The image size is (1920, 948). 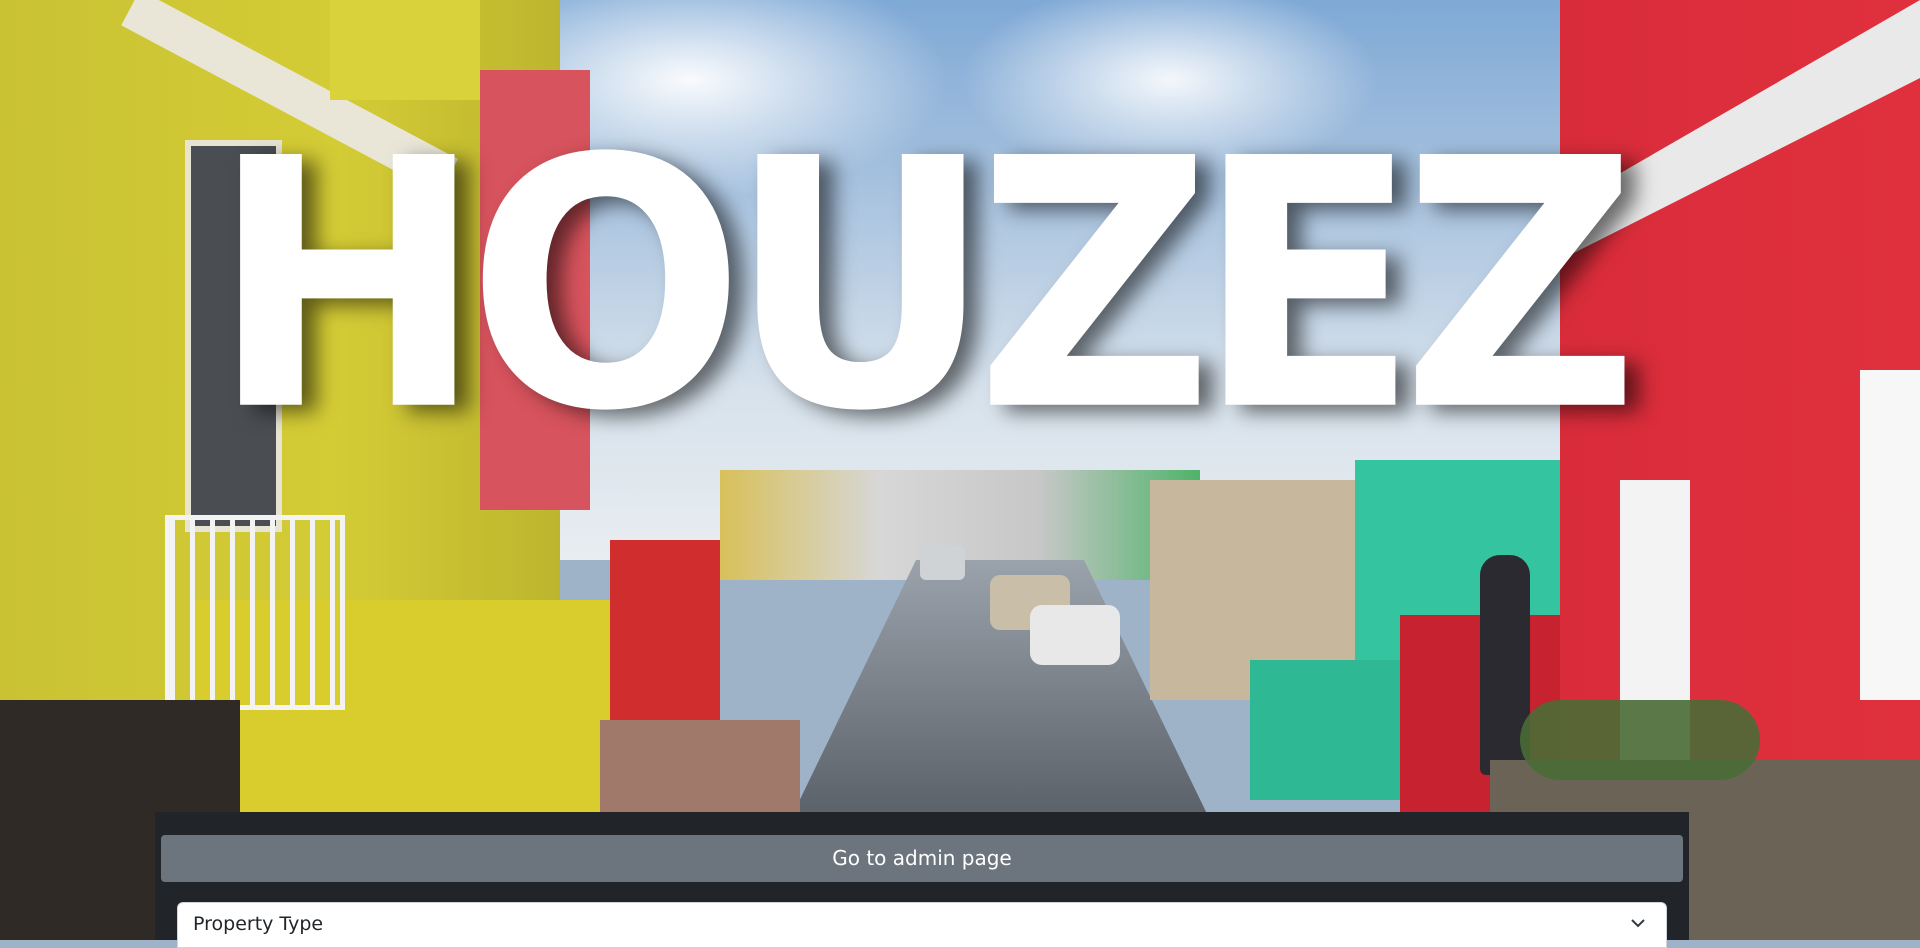 What do you see at coordinates (1638, 923) in the screenshot?
I see `chevron-down-icon` at bounding box center [1638, 923].